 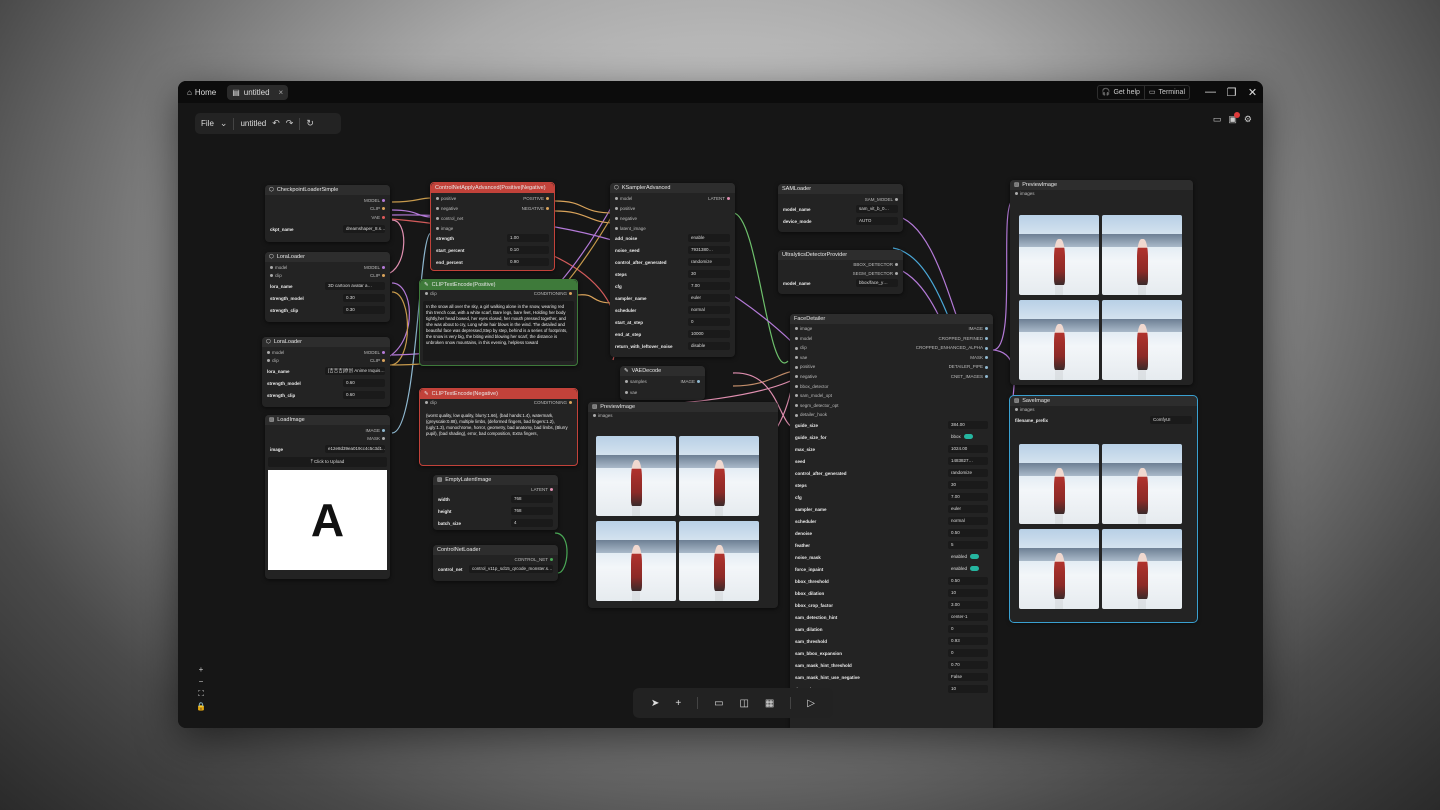 What do you see at coordinates (968, 605) in the screenshot?
I see `widget-value: 3.00` at bounding box center [968, 605].